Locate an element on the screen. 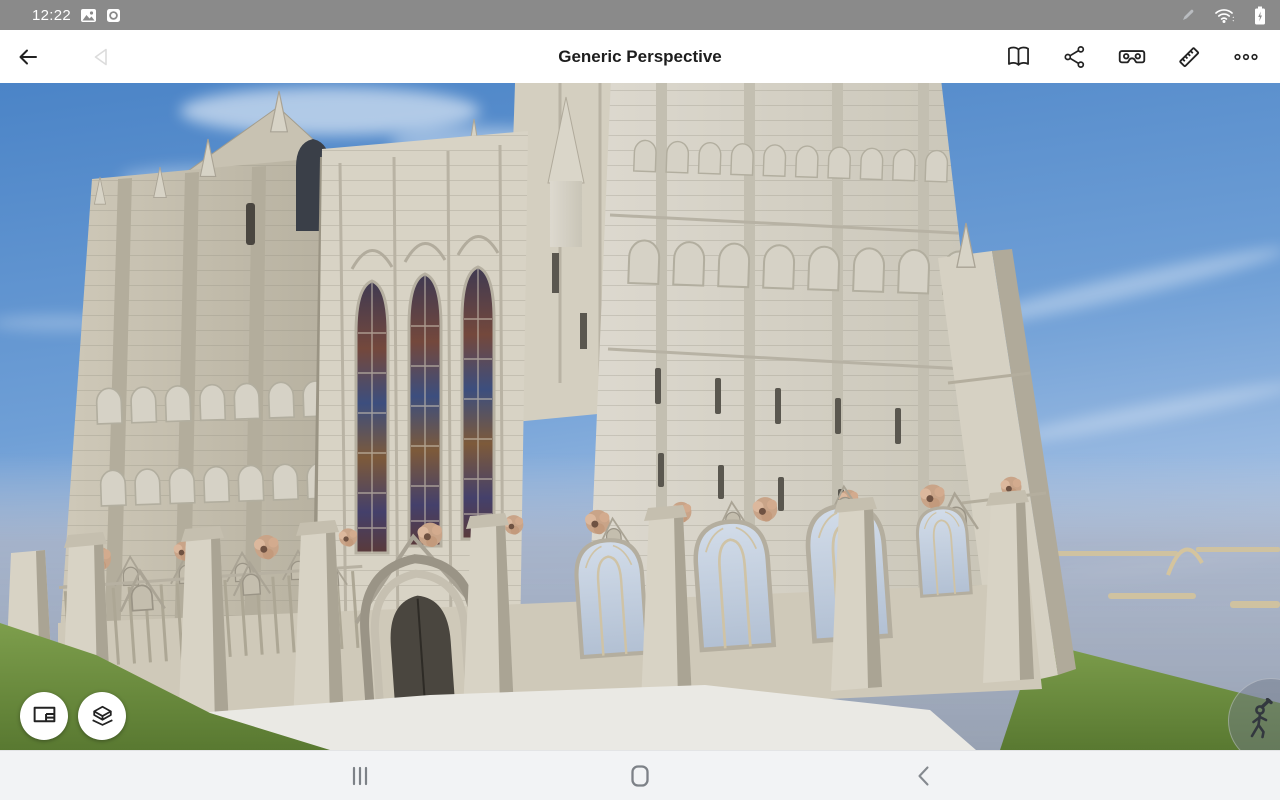 The image size is (1280, 800). model-3d-icon is located at coordinates (102, 716).